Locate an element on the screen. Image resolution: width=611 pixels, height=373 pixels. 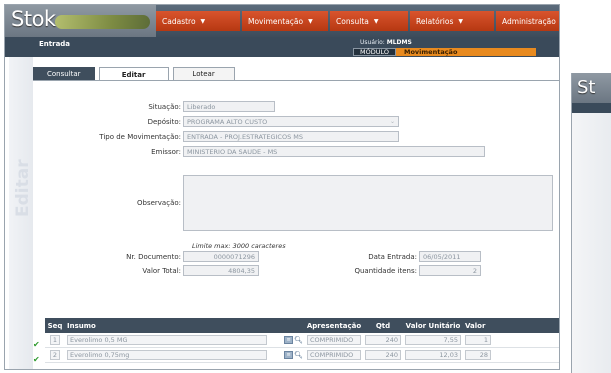
module-indicator: MÓDULO Movimentação is located at coordinates (444, 52).